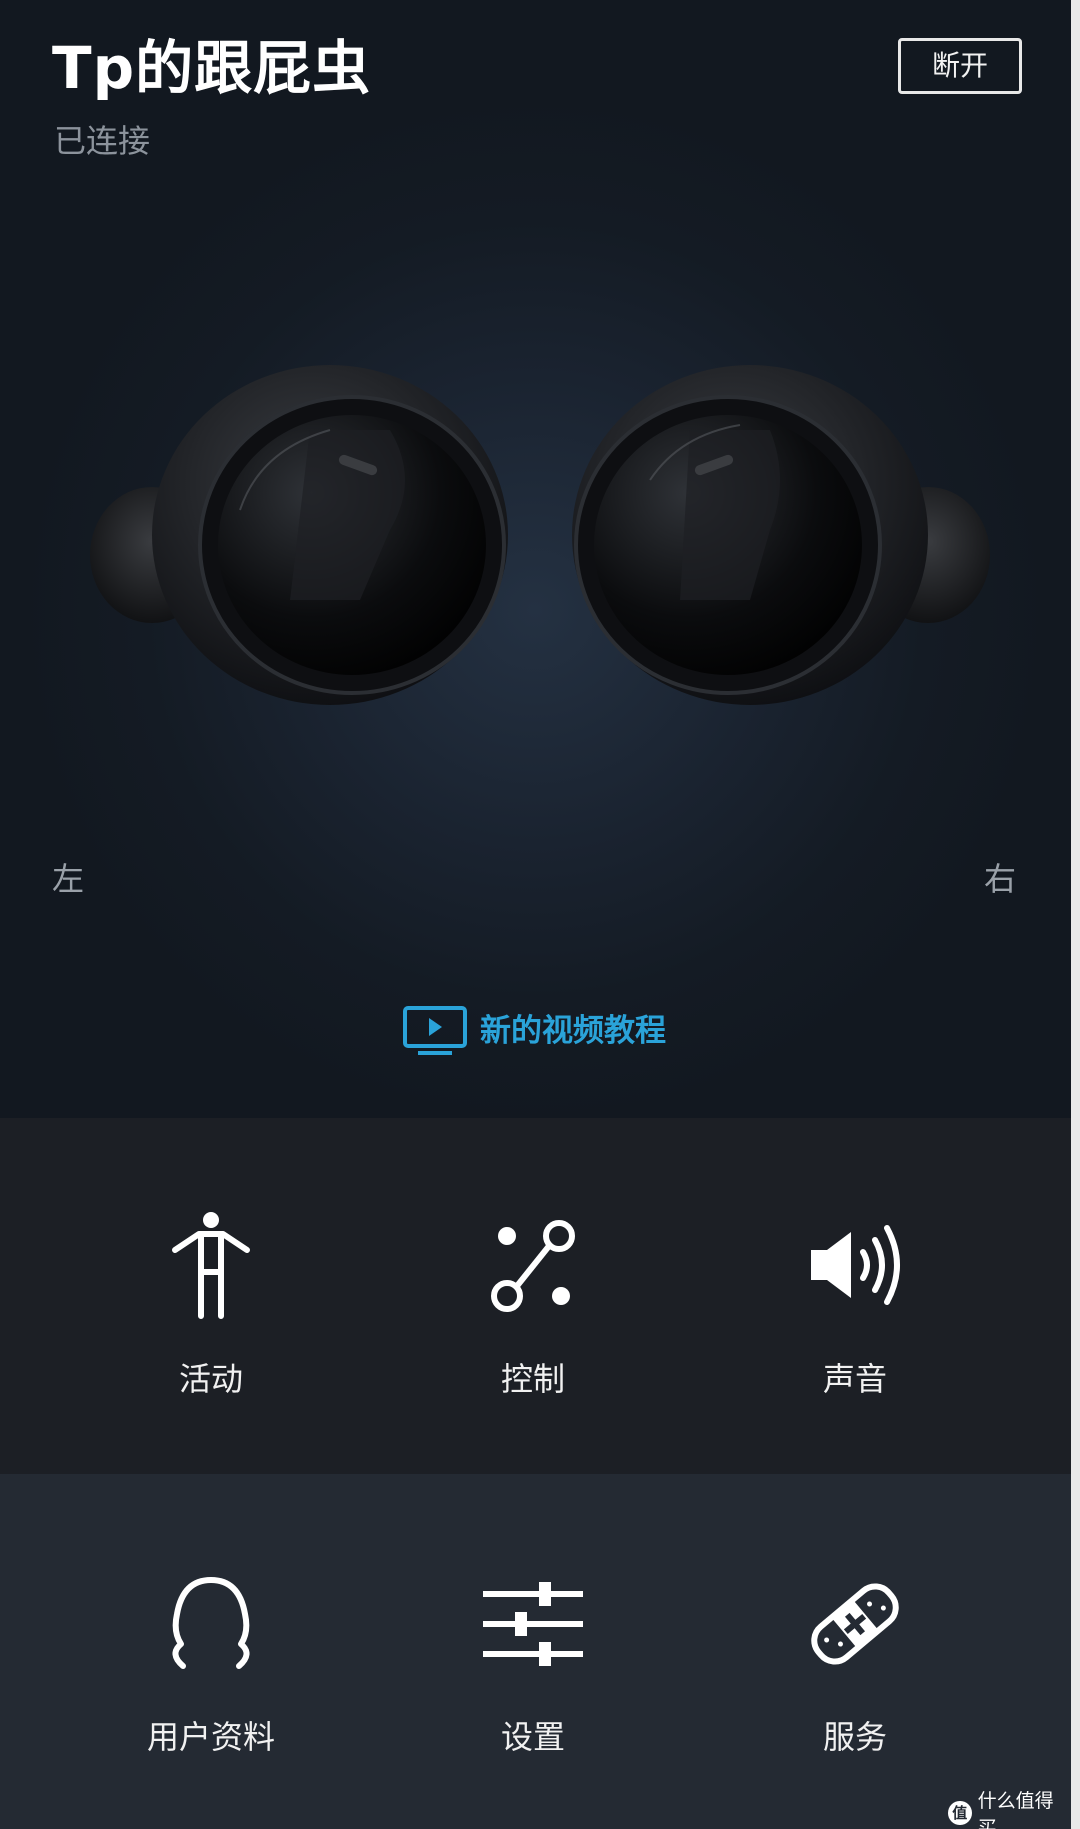  I want to click on menu-label-control: 控制, so click(532, 1379).